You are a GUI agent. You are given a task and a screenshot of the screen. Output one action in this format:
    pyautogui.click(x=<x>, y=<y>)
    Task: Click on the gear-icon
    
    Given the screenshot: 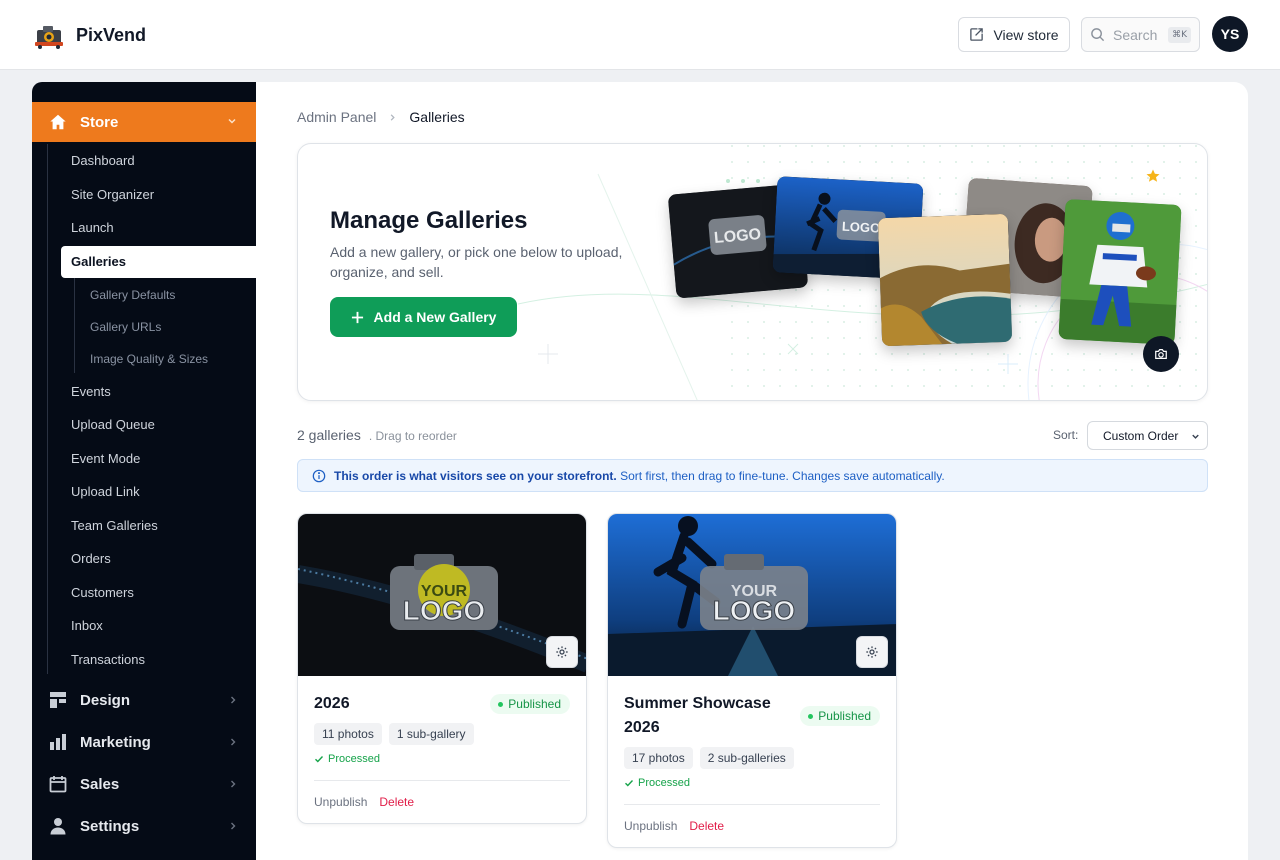 What is the action you would take?
    pyautogui.click(x=872, y=652)
    